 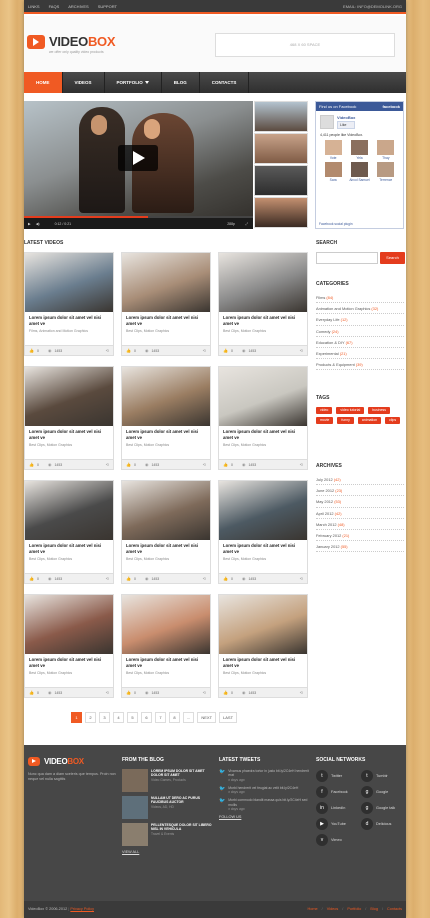 What do you see at coordinates (360, 547) in the screenshot?
I see `archive-item: January 2012 (55)` at bounding box center [360, 547].